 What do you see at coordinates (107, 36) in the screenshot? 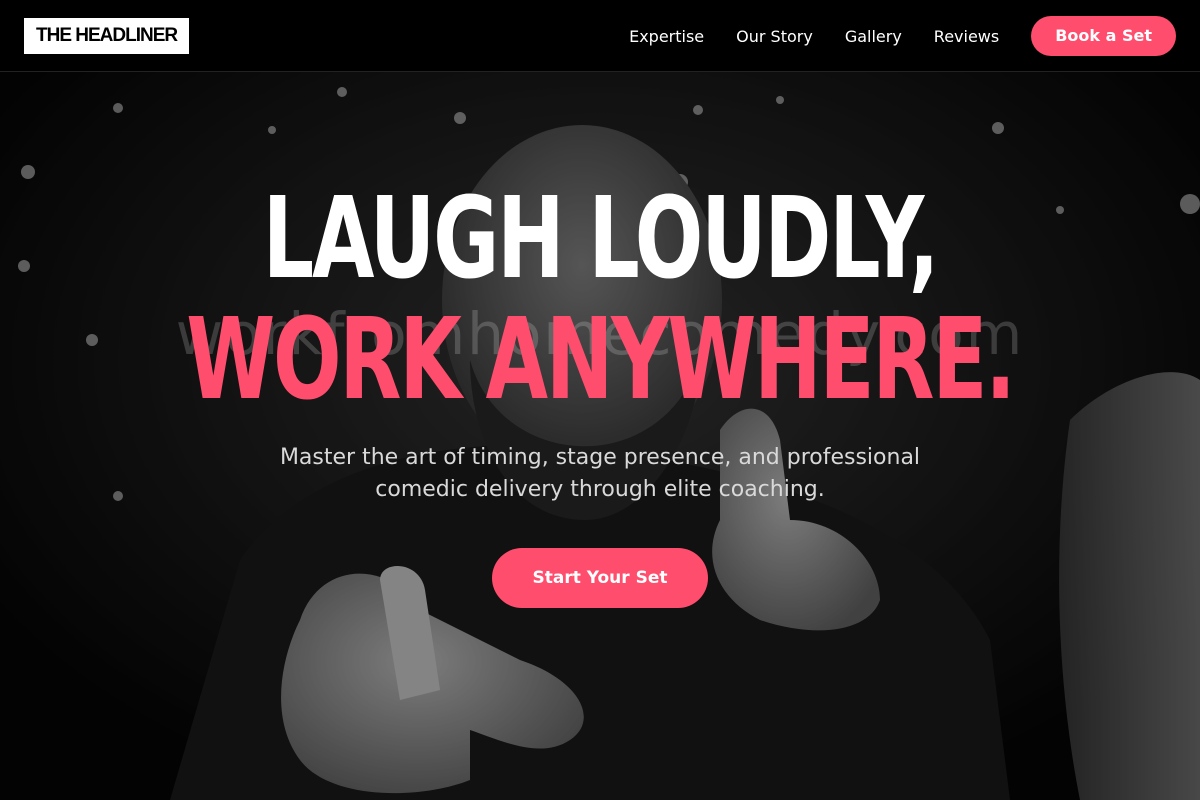
I see `site-logo: THE HEADLINER` at bounding box center [107, 36].